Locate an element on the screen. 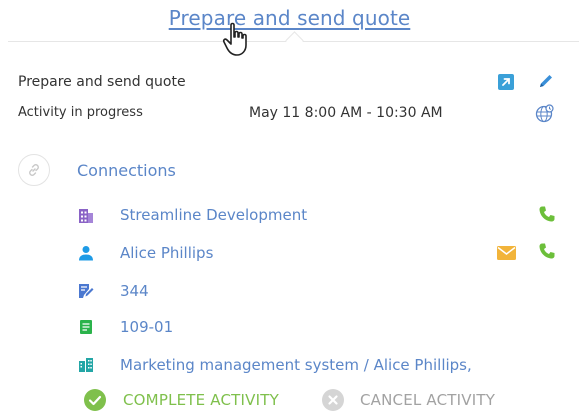 The height and width of the screenshot is (411, 579). check-circle-icon is located at coordinates (95, 400).